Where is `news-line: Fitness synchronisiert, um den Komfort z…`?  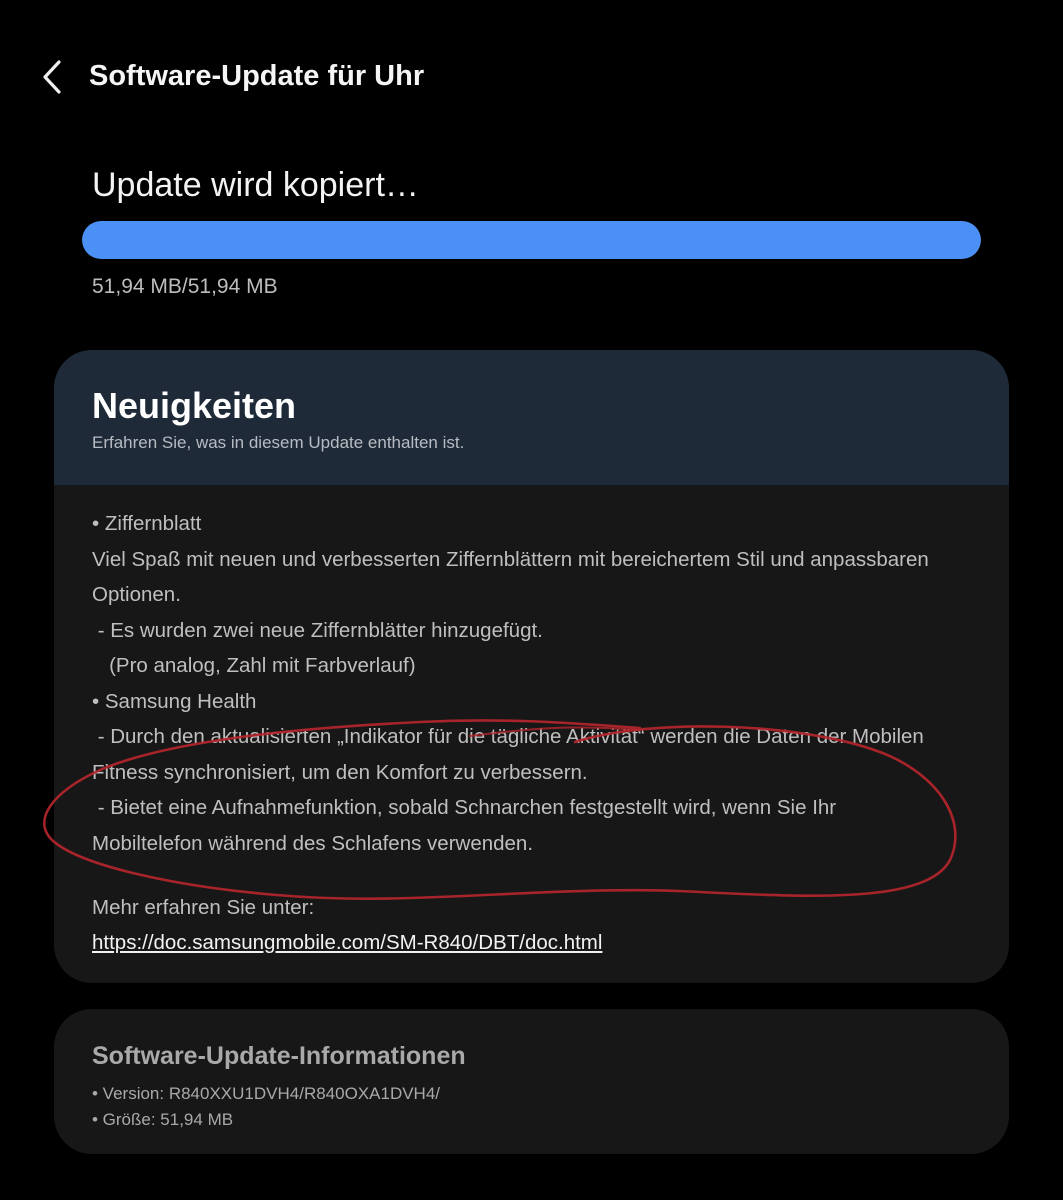
news-line: Fitness synchronisiert, um den Komfort z… is located at coordinates (340, 772).